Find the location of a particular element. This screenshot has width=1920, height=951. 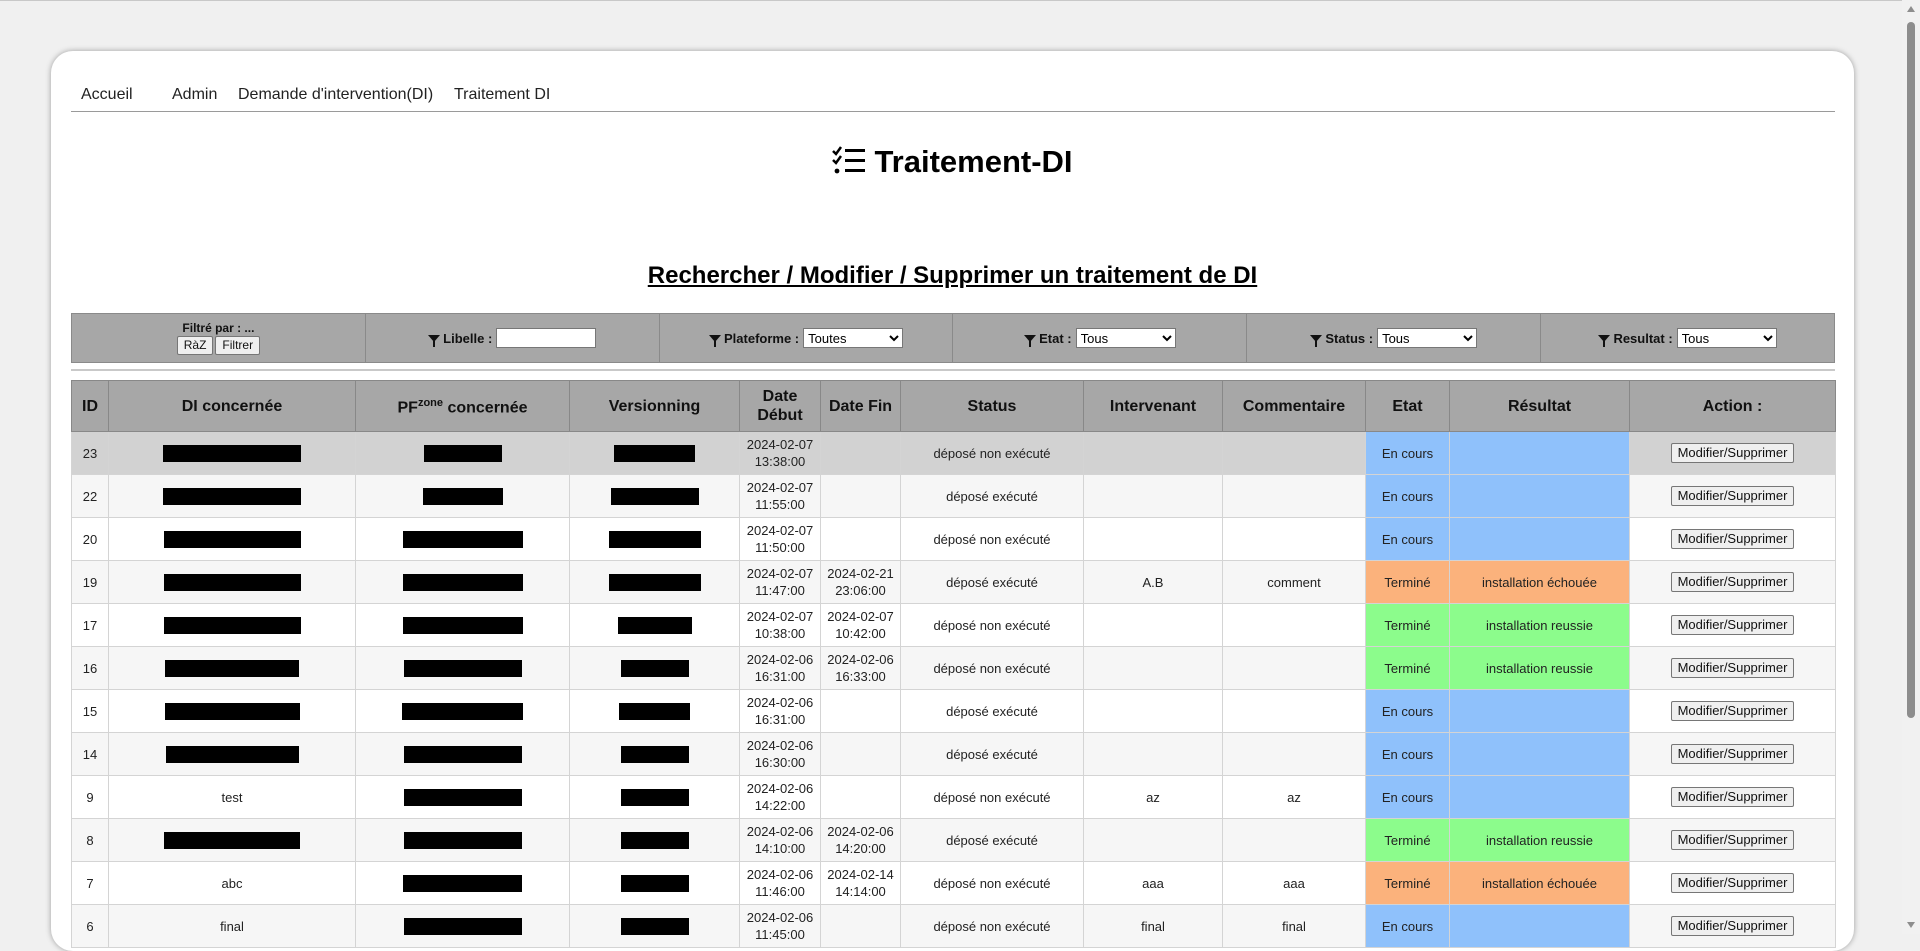

nav-accueil: Accueil is located at coordinates (107, 95).